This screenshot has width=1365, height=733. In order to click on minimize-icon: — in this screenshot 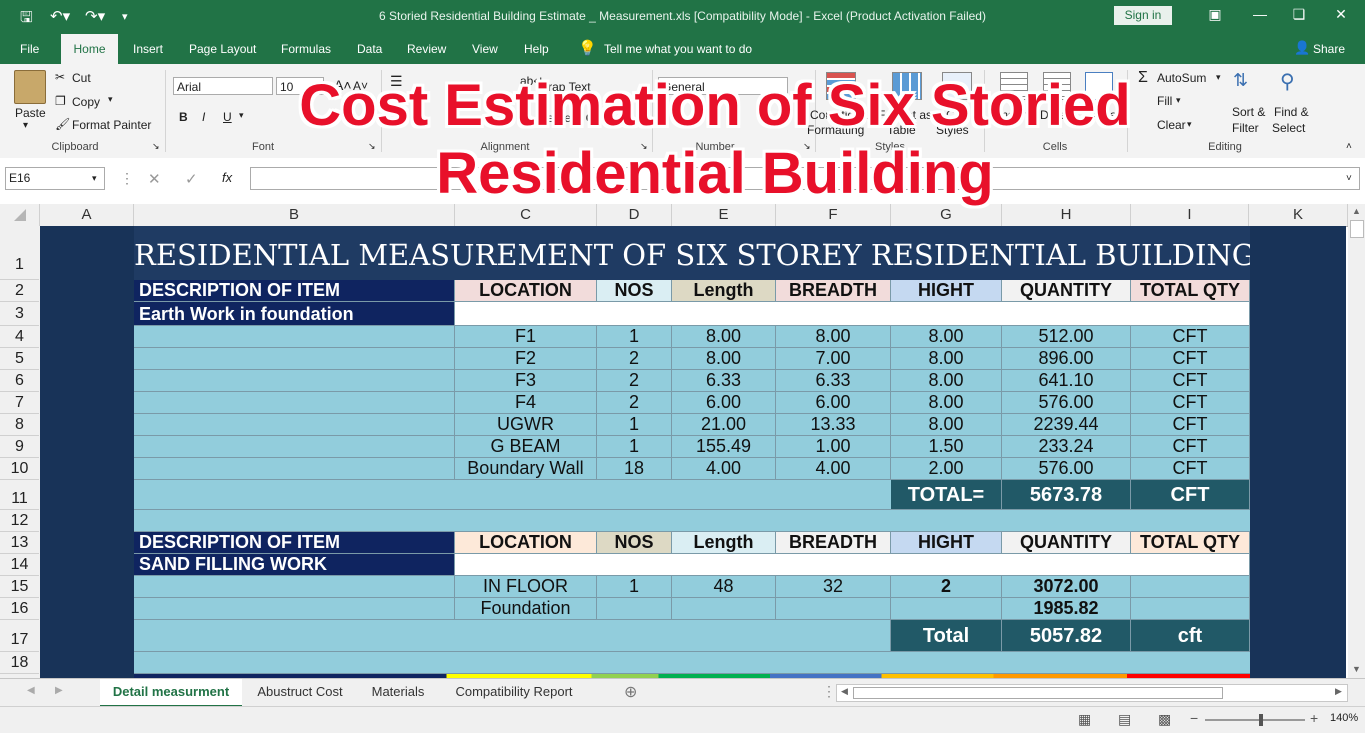, I will do `click(1260, 14)`.